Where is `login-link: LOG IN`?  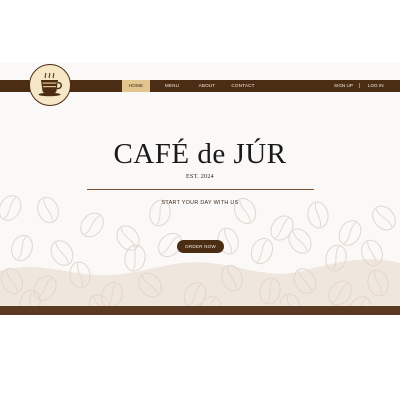
login-link: LOG IN is located at coordinates (376, 86).